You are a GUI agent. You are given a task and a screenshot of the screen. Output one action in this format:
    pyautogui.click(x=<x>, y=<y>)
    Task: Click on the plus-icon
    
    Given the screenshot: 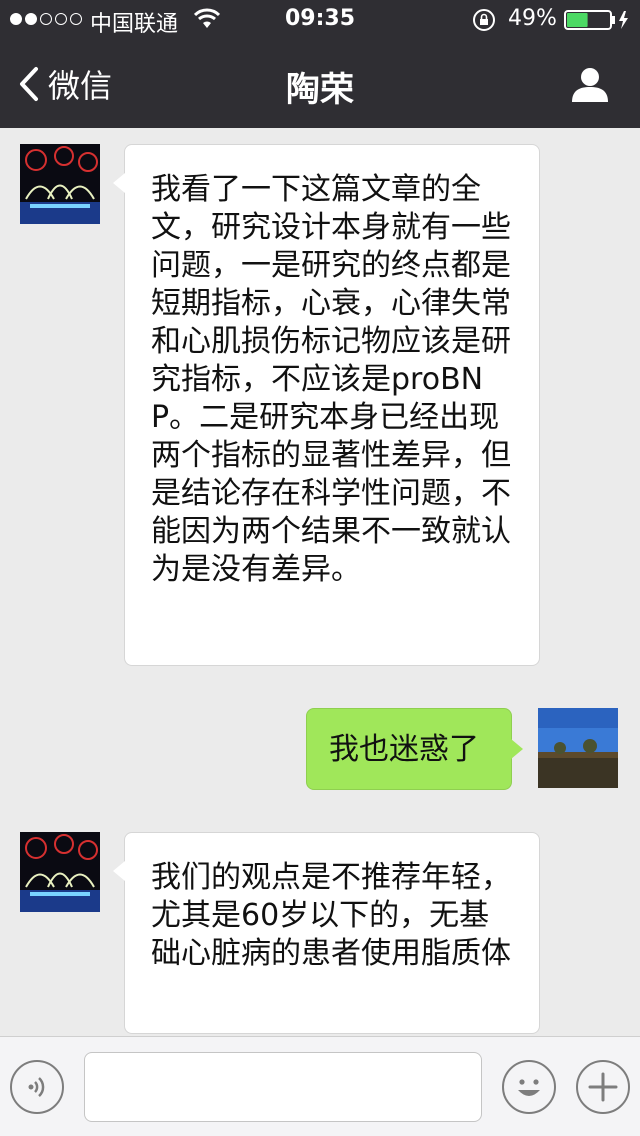 What is the action you would take?
    pyautogui.click(x=603, y=1087)
    